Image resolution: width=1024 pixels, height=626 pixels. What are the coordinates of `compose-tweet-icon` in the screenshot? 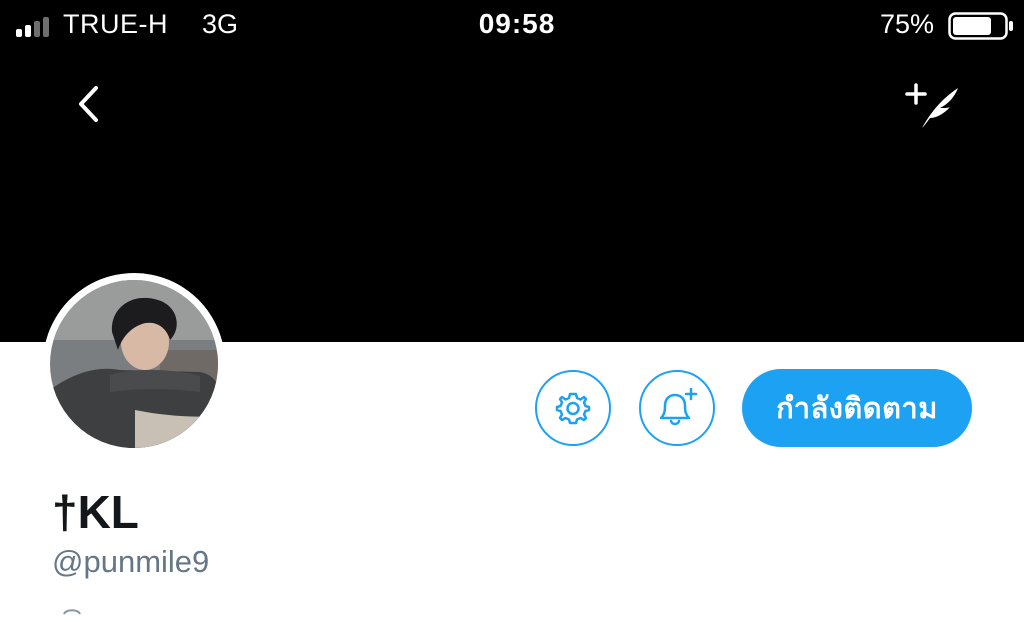 It's located at (934, 106).